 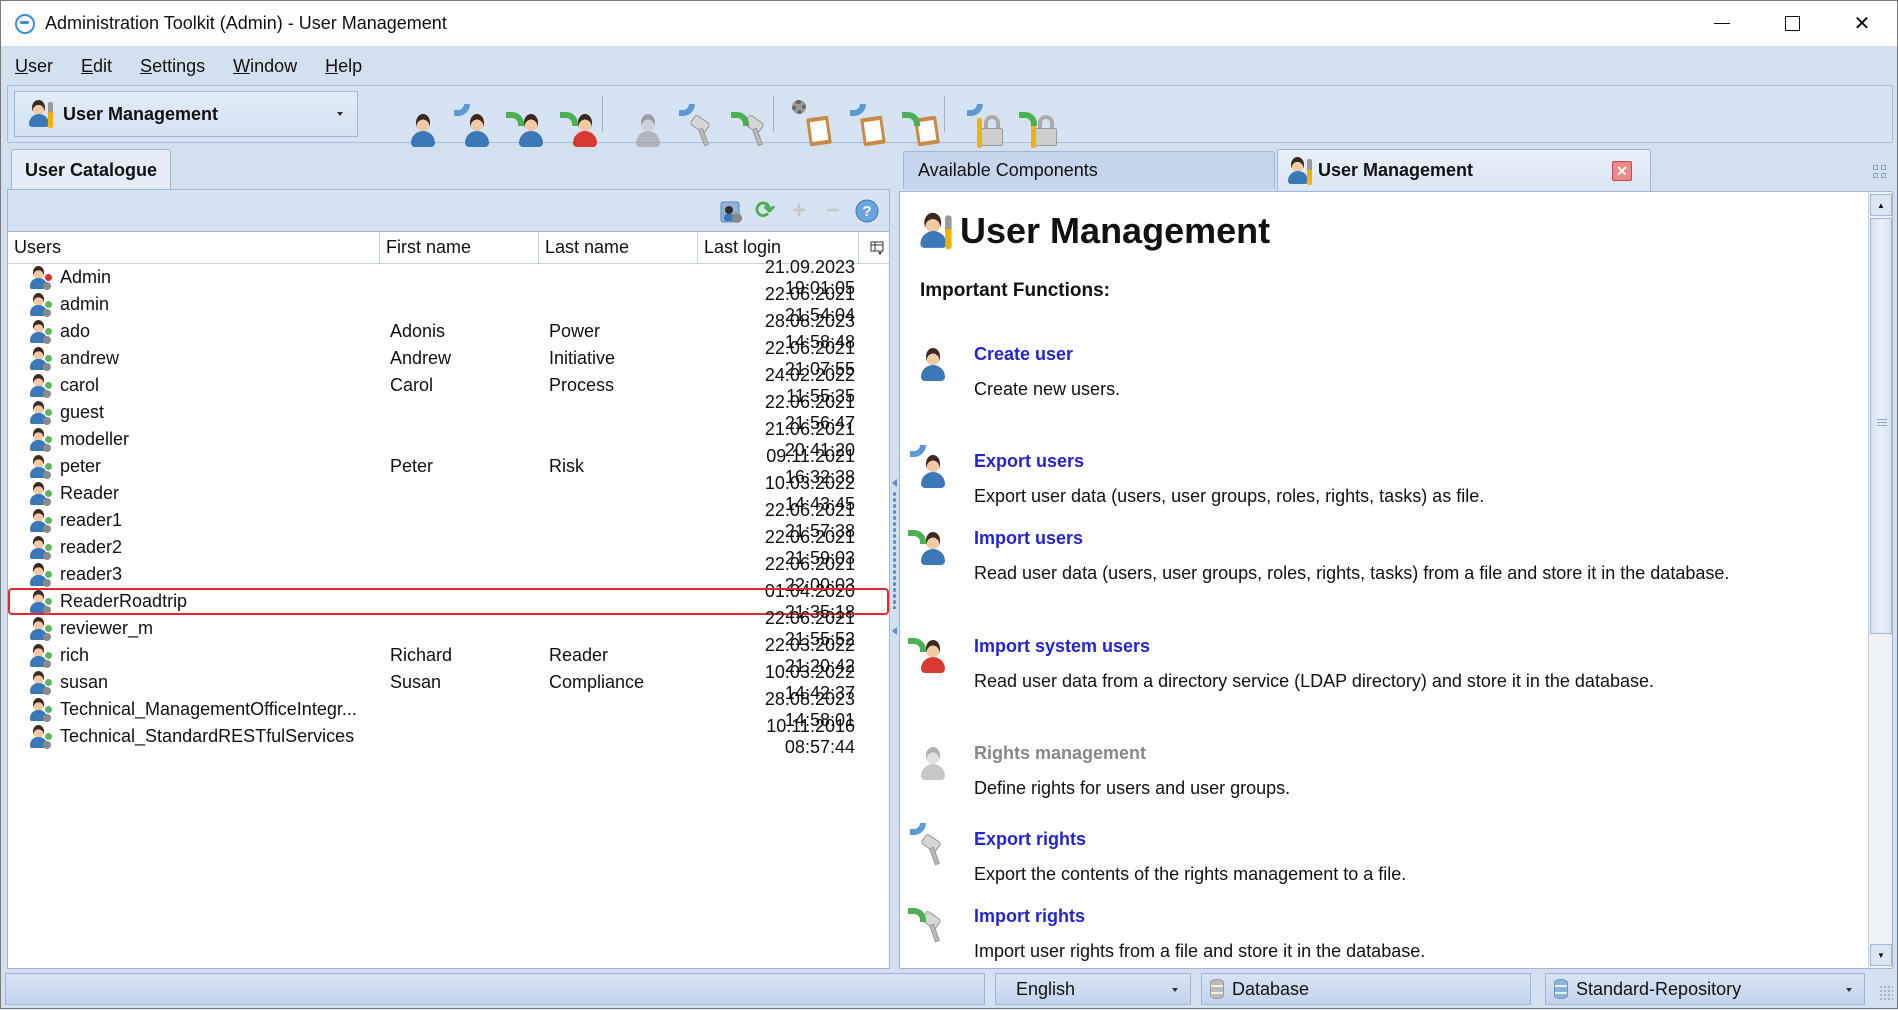 I want to click on import-security-button, so click(x=1033, y=120).